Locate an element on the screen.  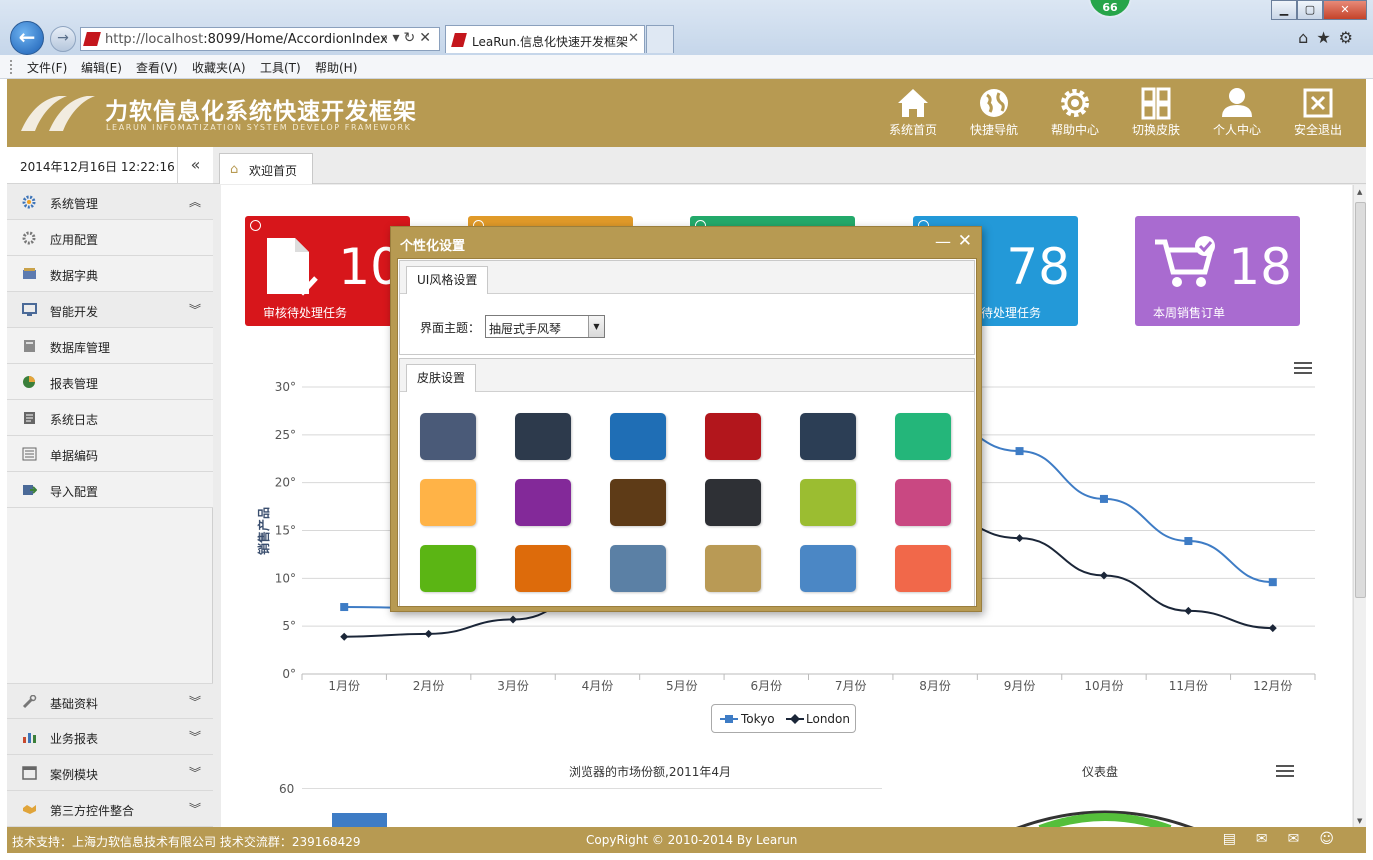
menu-favorites: 收藏夹(A) is located at coordinates (219, 67).